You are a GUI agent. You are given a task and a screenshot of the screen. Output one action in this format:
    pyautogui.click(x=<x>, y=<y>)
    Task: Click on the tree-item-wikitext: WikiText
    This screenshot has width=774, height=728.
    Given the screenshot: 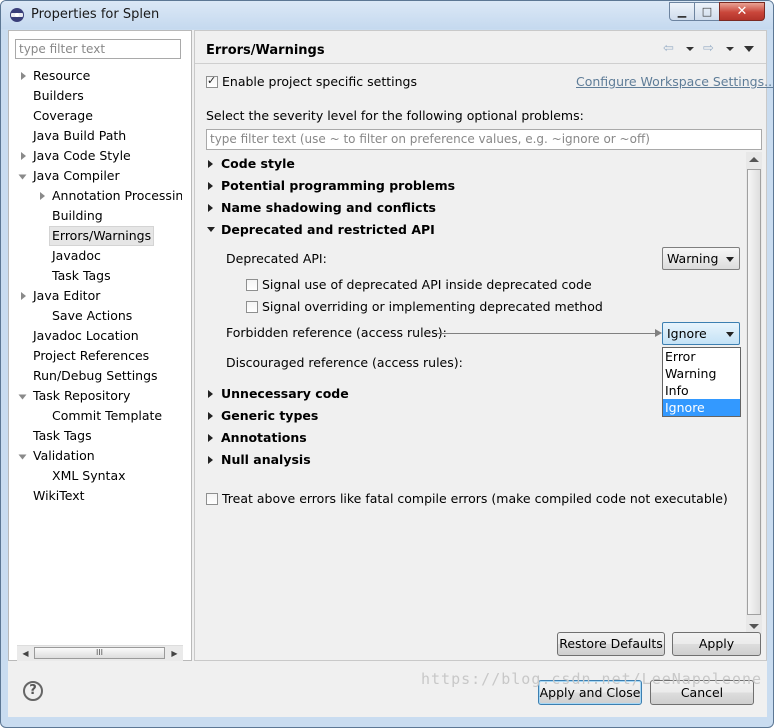 What is the action you would take?
    pyautogui.click(x=59, y=496)
    